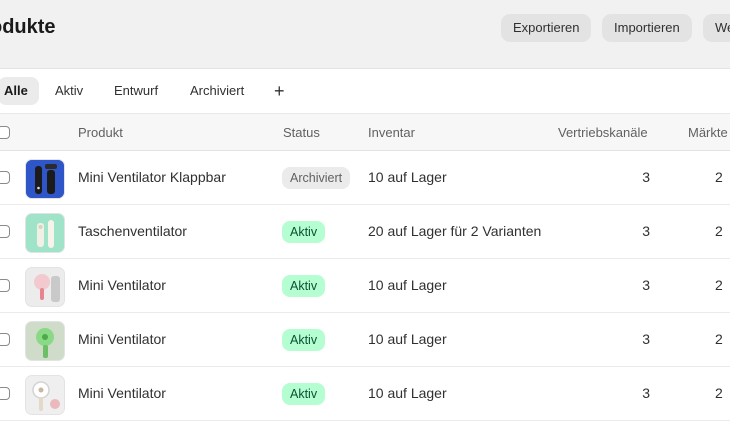  Describe the element at coordinates (391, 132) in the screenshot. I see `column-header-inventory: Inventar` at that location.